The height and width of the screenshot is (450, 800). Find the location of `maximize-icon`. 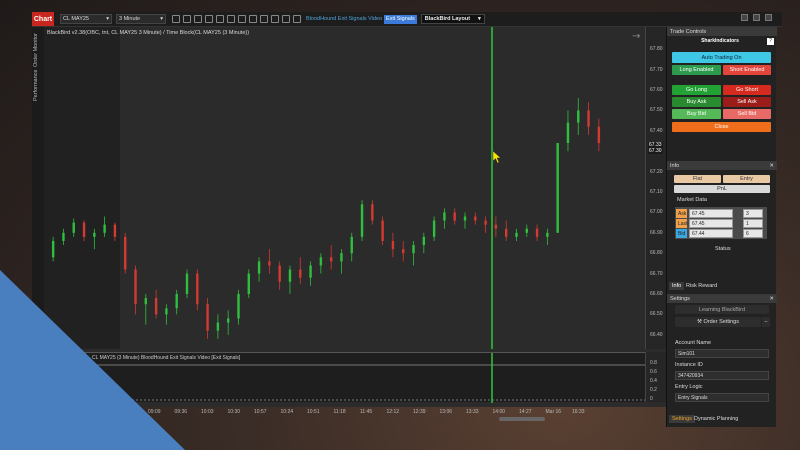

maximize-icon is located at coordinates (768, 17).